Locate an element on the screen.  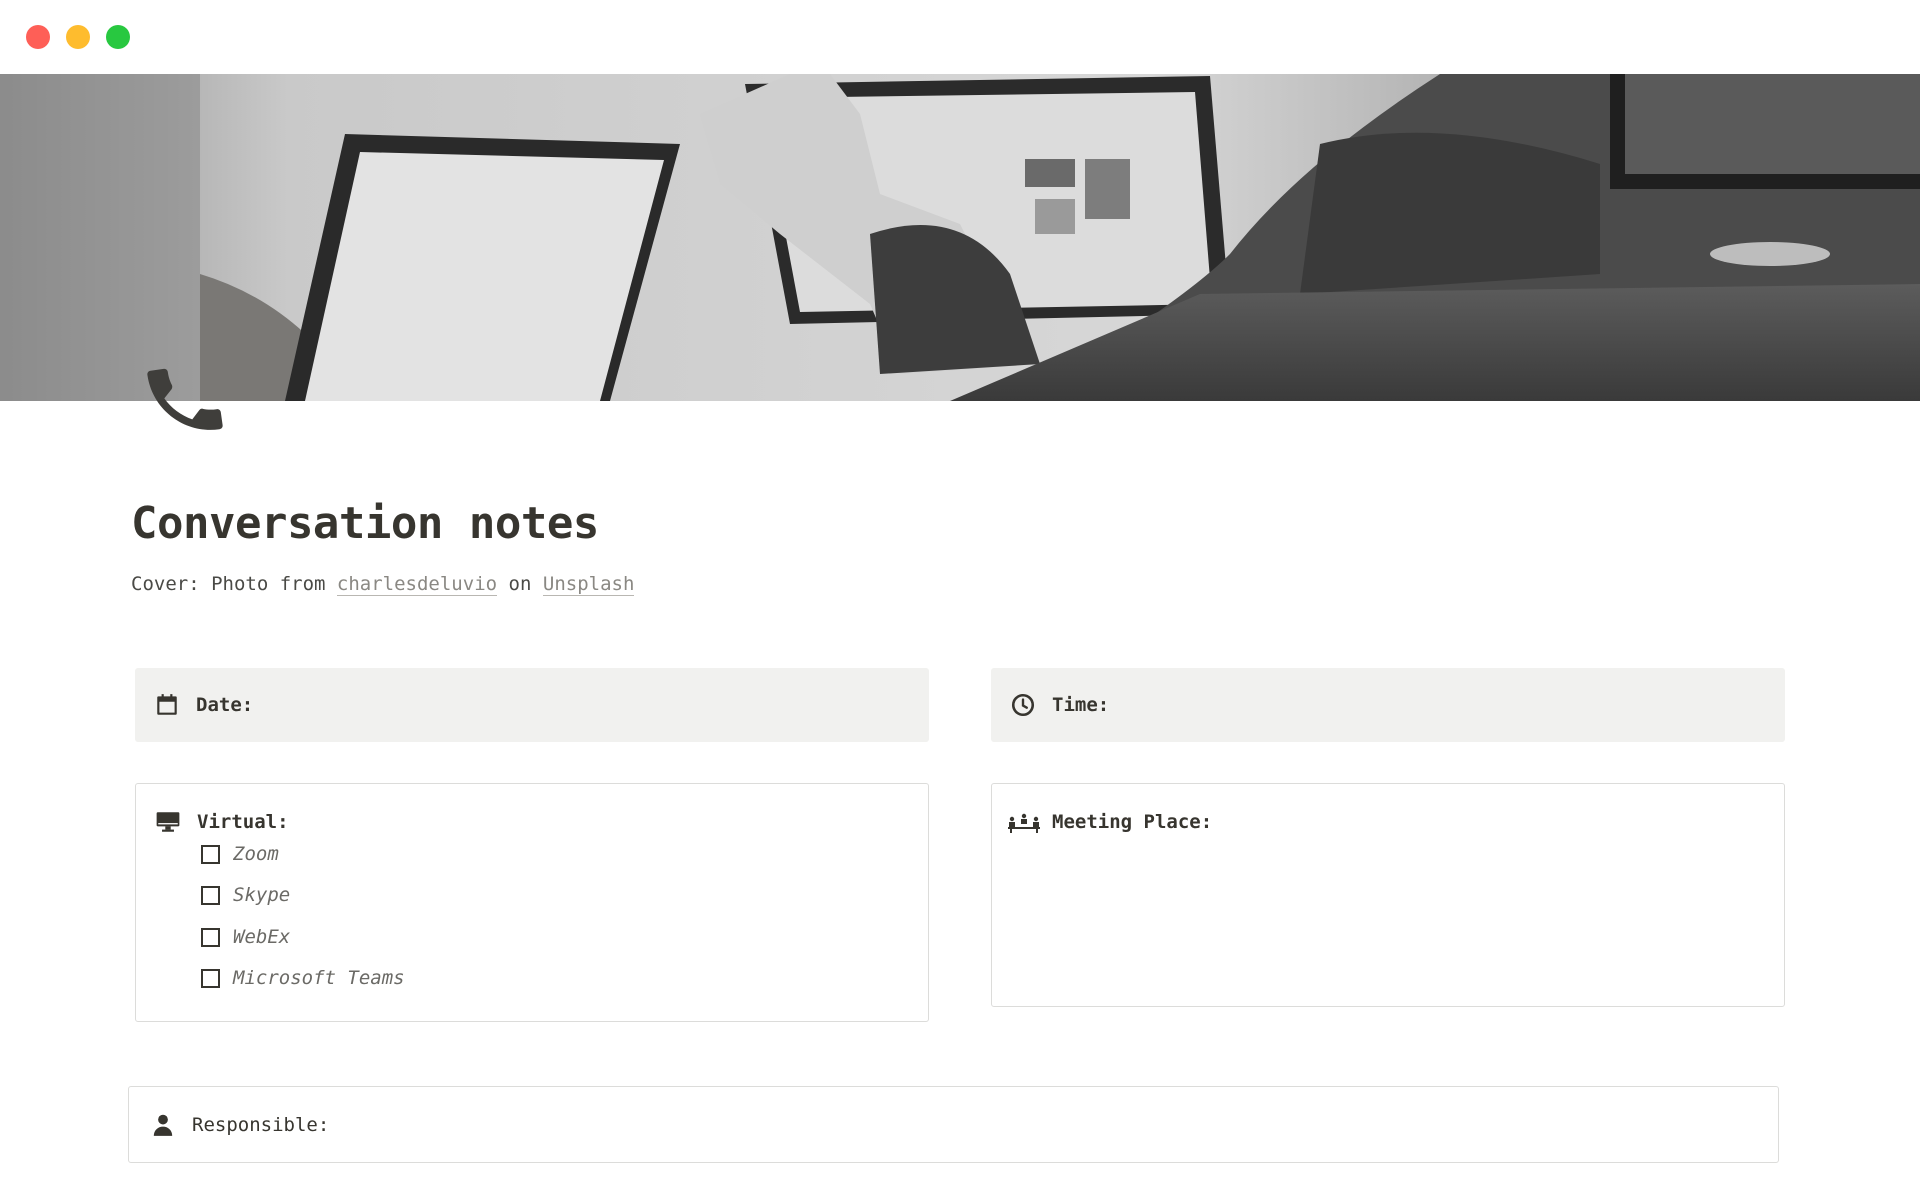
person-icon is located at coordinates (163, 1125).